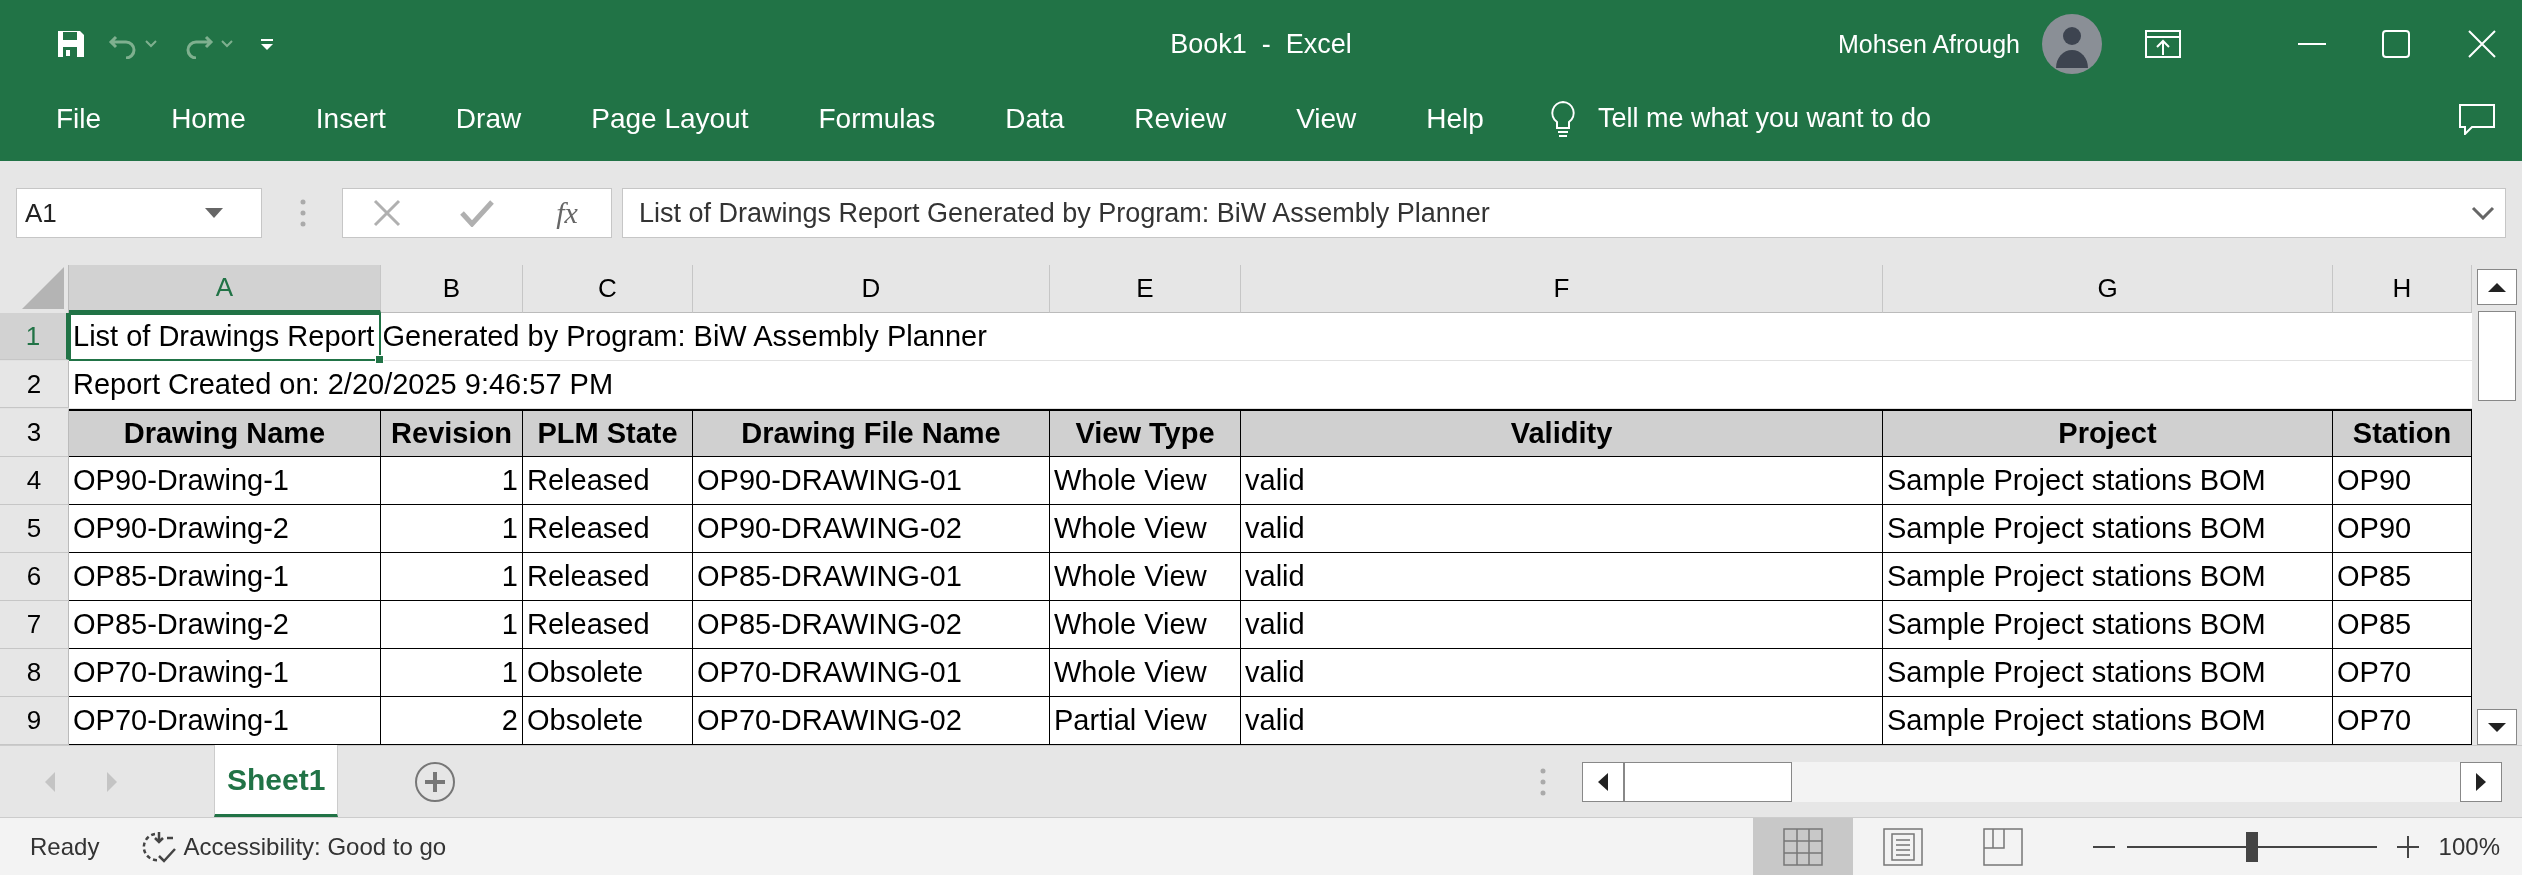  I want to click on ribbon-tab: Draw, so click(488, 118).